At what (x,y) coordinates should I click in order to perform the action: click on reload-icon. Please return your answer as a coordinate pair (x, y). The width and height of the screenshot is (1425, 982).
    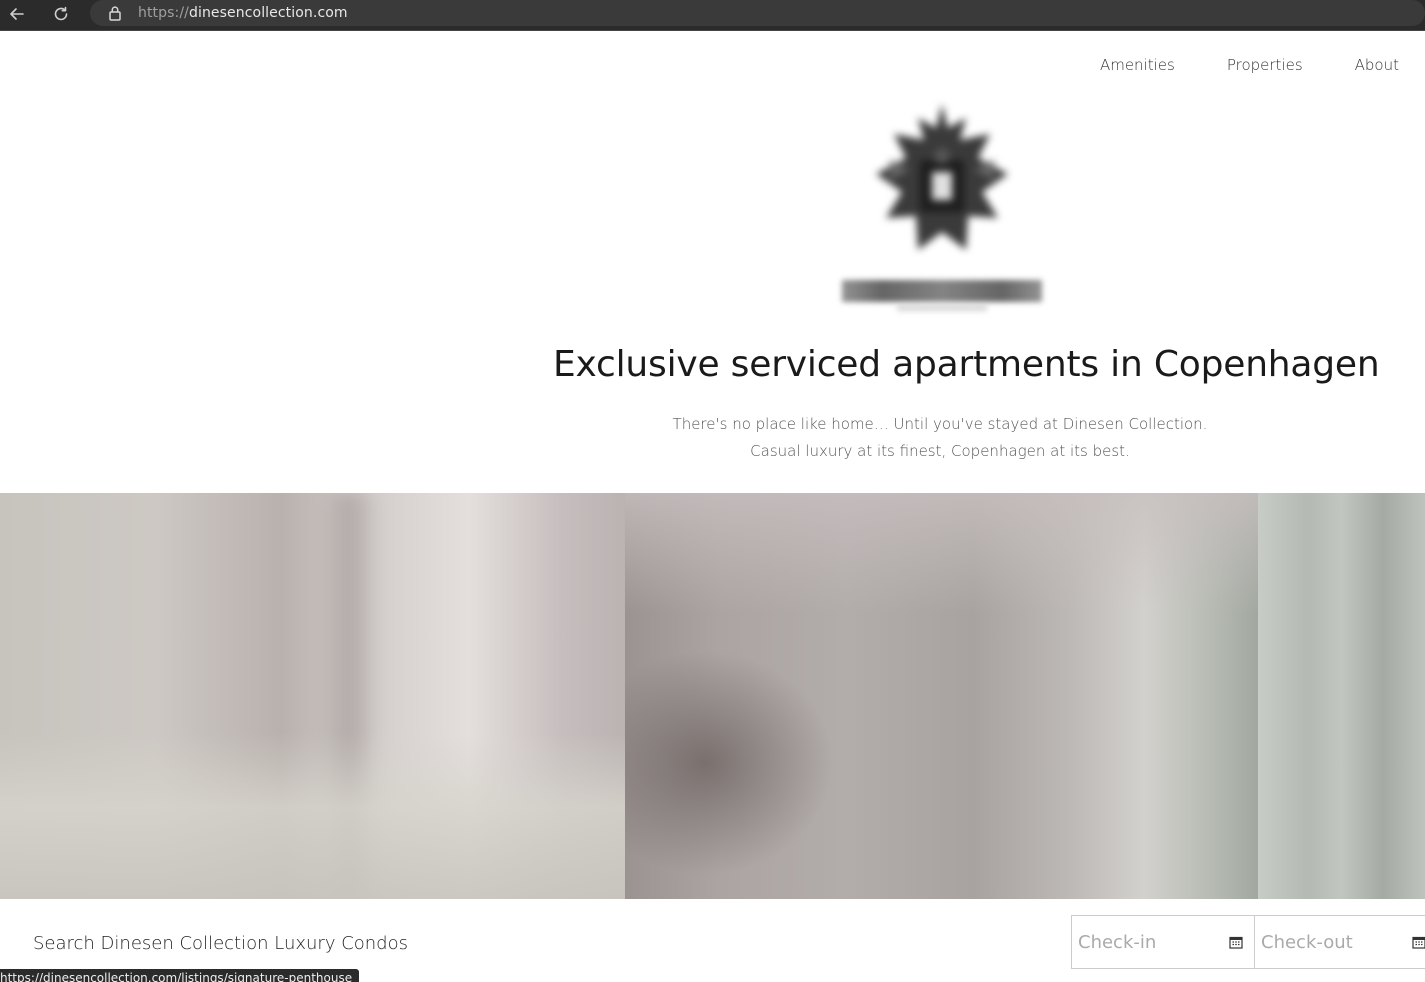
    Looking at the image, I should click on (61, 13).